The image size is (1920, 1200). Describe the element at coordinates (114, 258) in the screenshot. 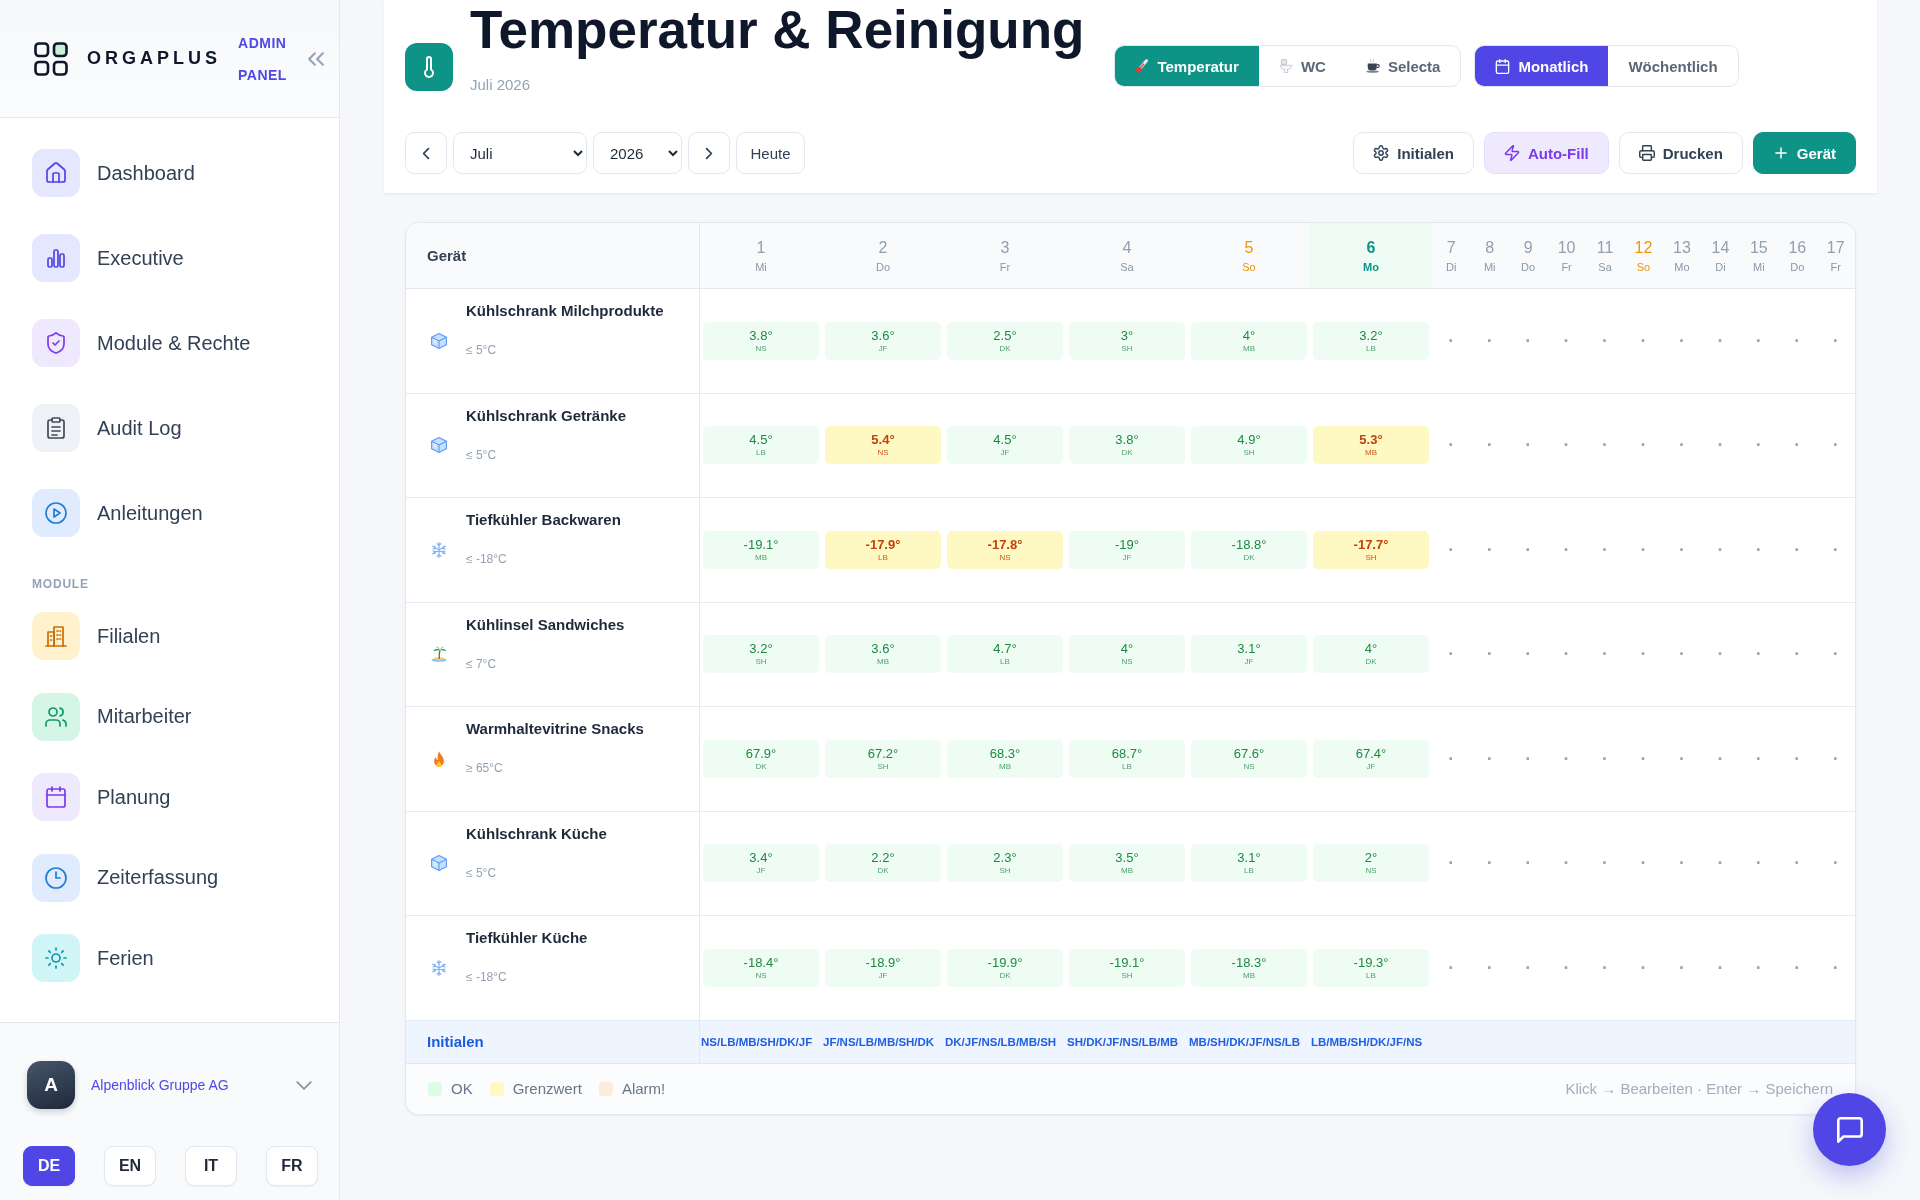

I see `nav-item: Executive` at that location.